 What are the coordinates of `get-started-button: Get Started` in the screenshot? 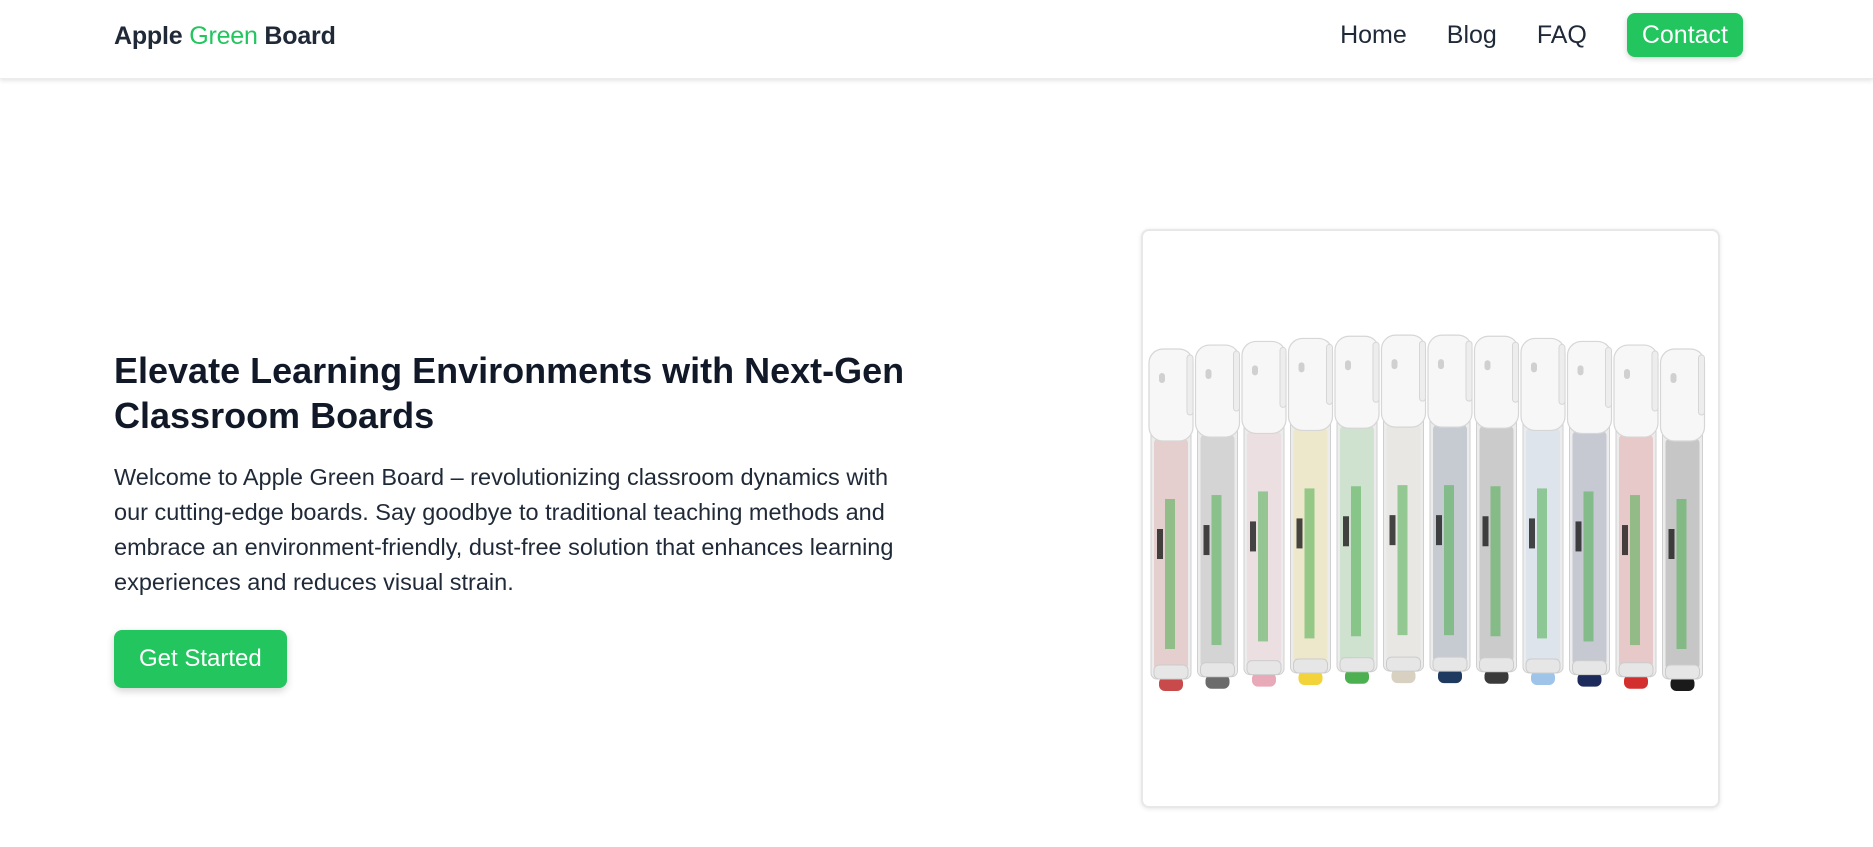 It's located at (200, 659).